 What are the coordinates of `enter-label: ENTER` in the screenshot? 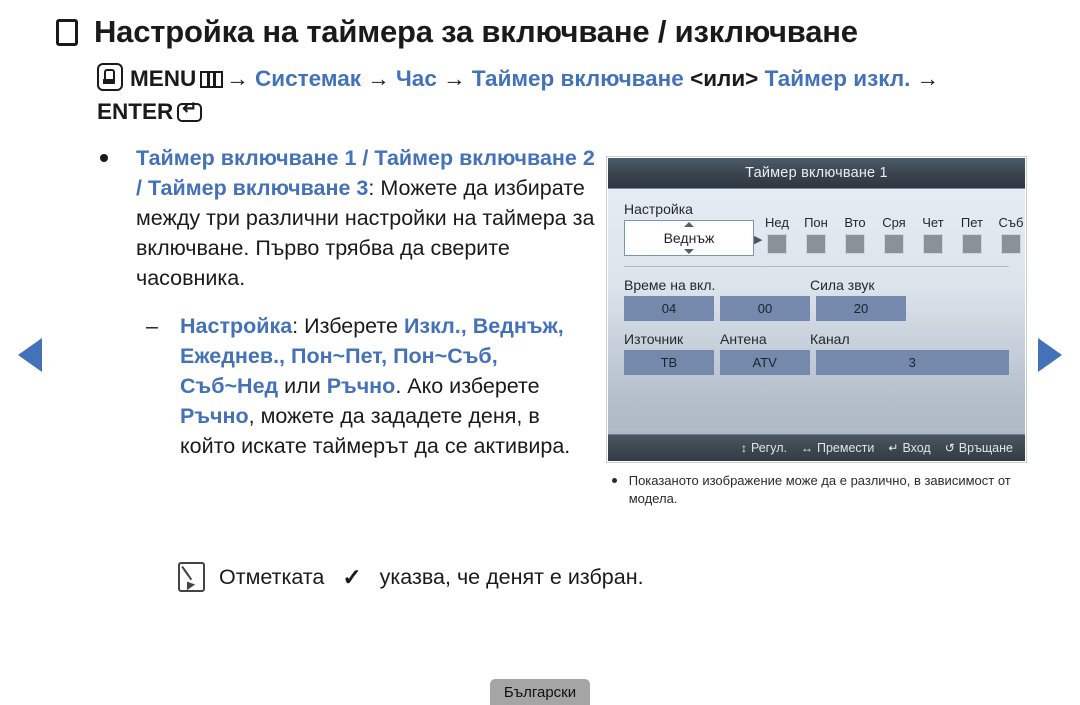 It's located at (135, 111).